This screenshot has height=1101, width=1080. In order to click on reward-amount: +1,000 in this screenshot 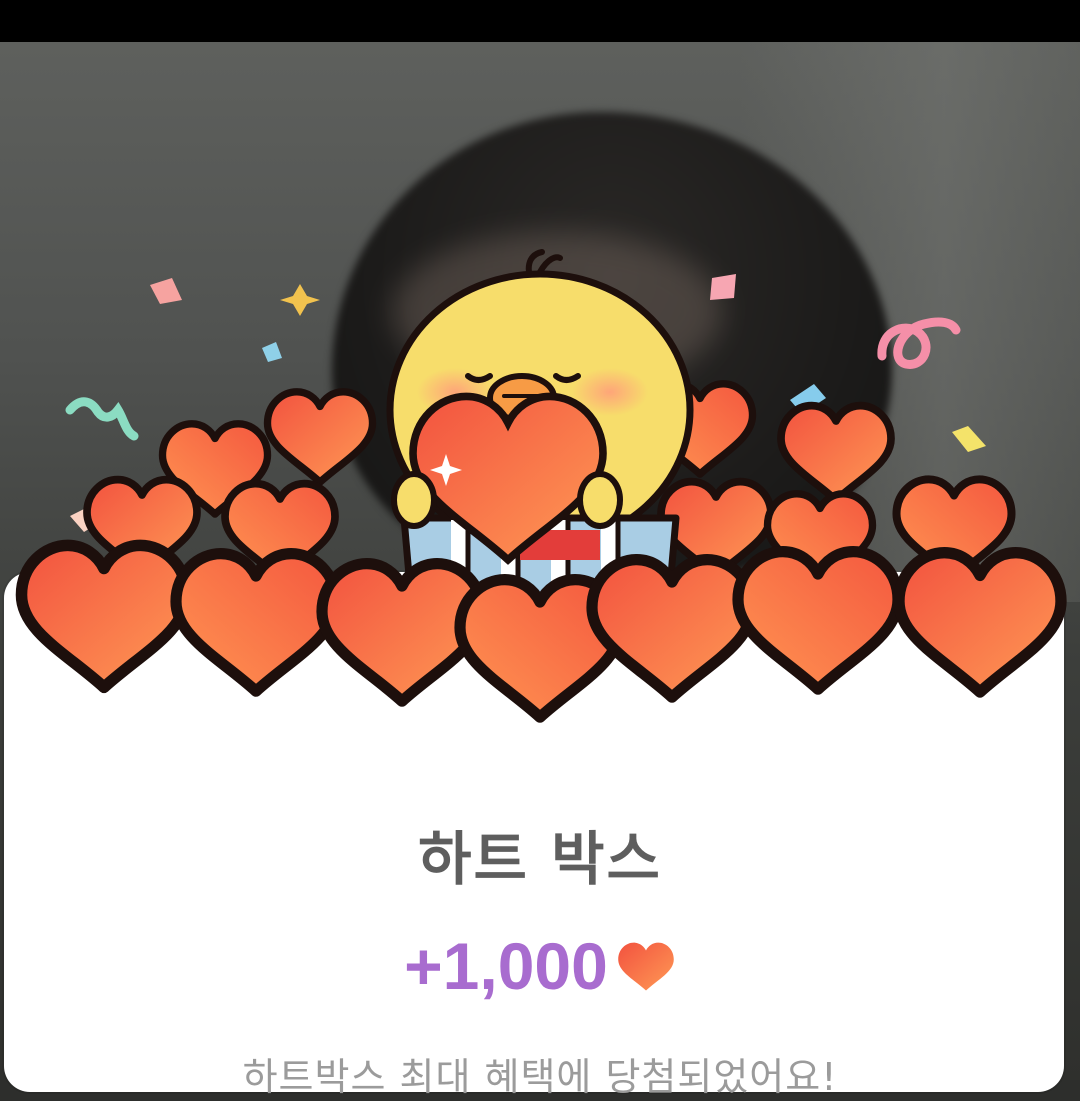, I will do `click(506, 966)`.